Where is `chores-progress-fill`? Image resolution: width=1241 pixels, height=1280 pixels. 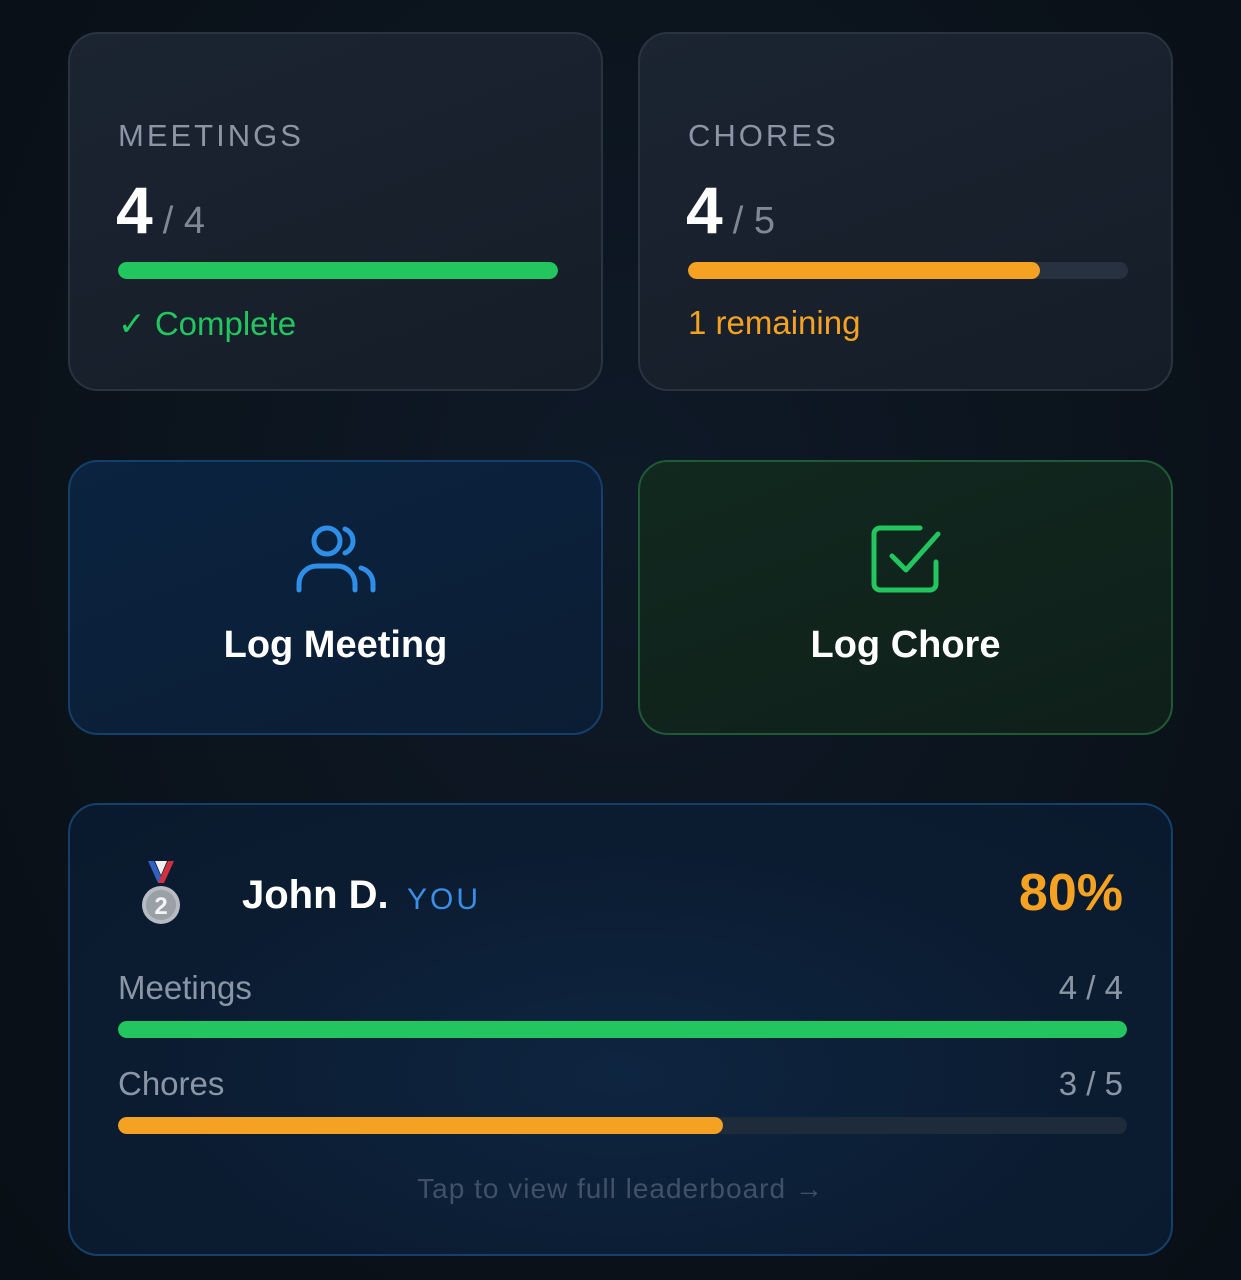
chores-progress-fill is located at coordinates (864, 270).